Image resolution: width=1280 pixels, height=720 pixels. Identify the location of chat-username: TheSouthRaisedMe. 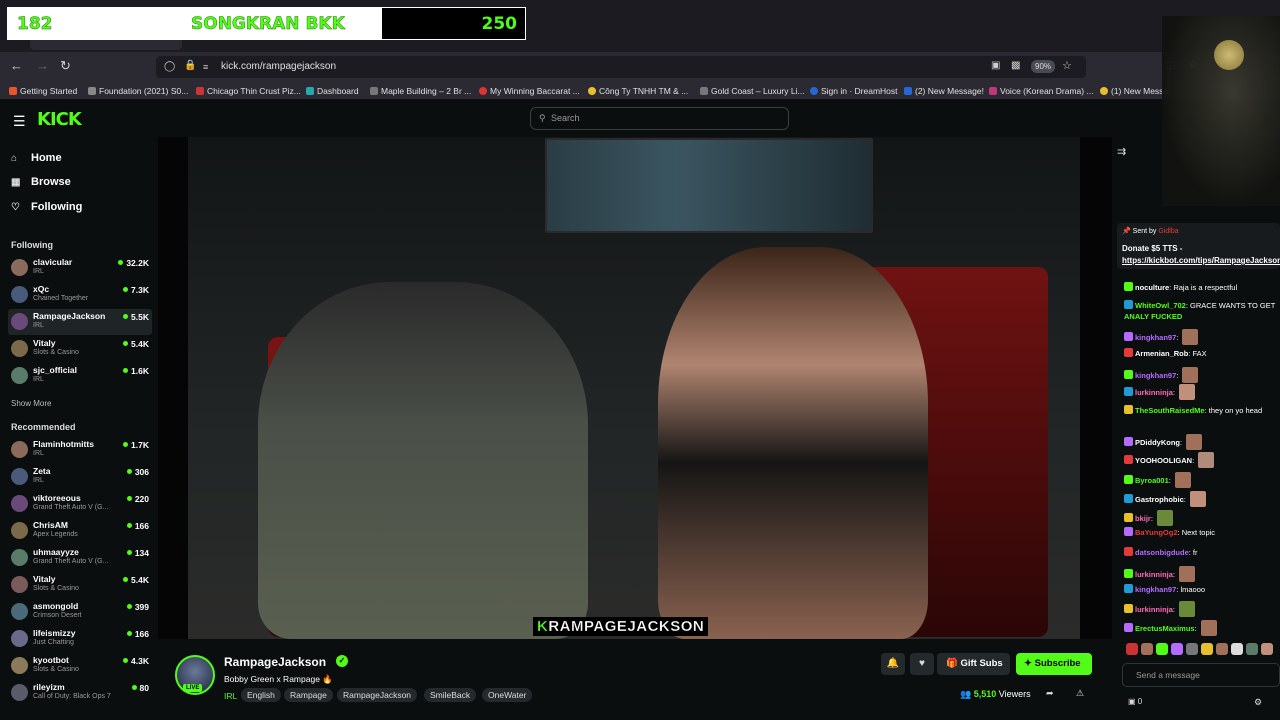
(1170, 410).